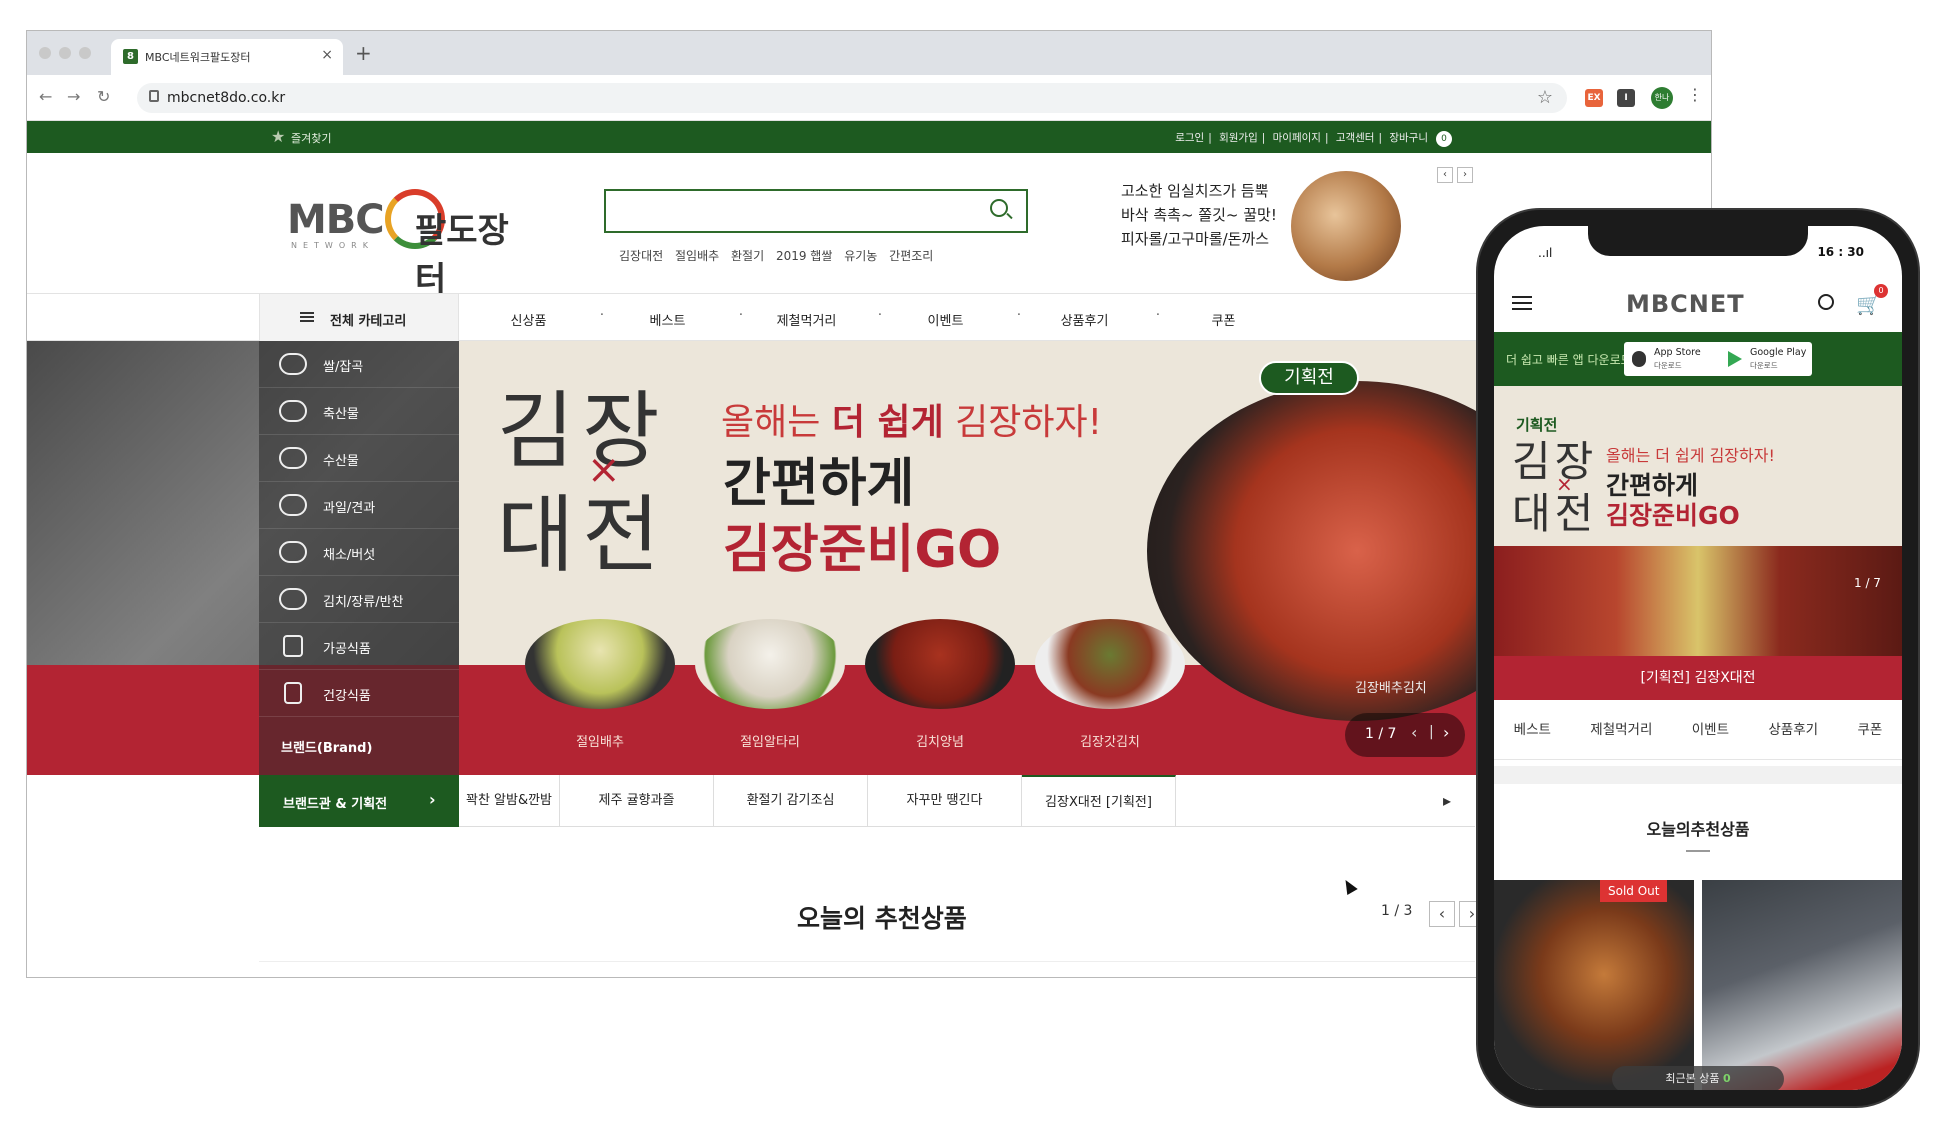 The height and width of the screenshot is (1132, 1936). What do you see at coordinates (359, 411) in the screenshot?
I see `side-cat-meat: 축산물` at bounding box center [359, 411].